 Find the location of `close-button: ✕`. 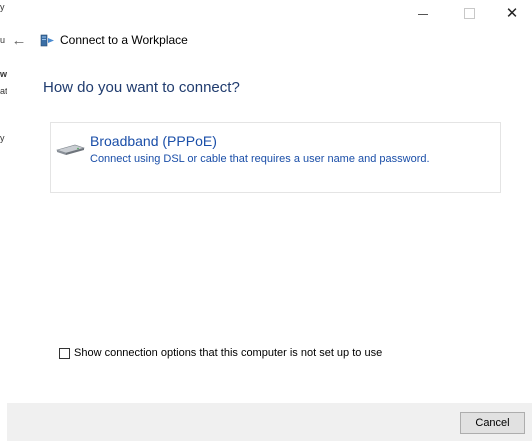

close-button: ✕ is located at coordinates (510, 13).